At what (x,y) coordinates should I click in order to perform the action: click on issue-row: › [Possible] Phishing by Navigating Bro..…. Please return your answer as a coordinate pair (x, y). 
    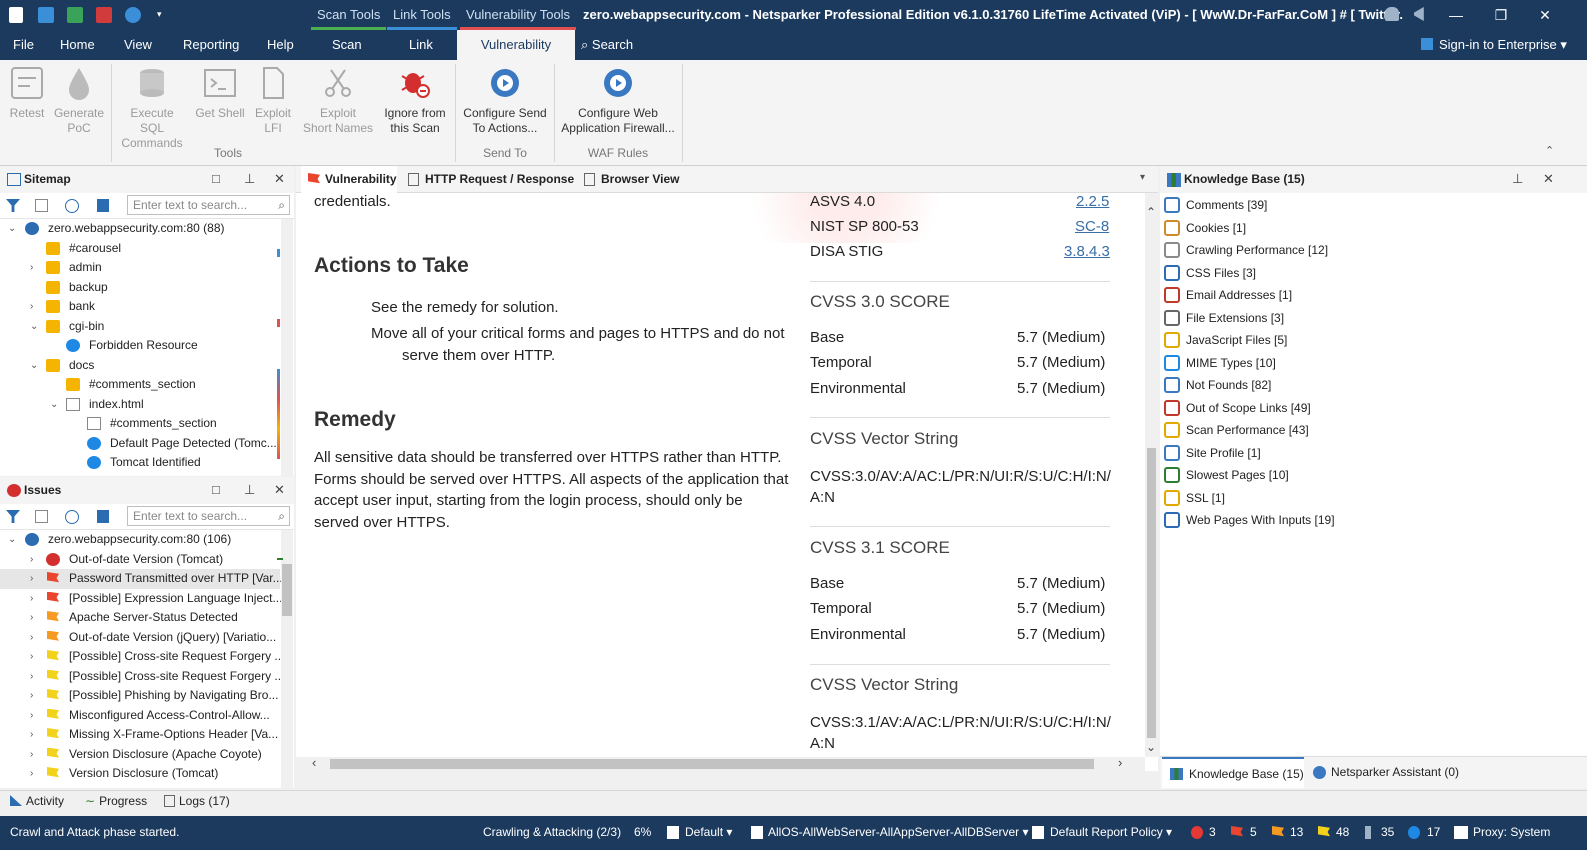
    Looking at the image, I should click on (140, 696).